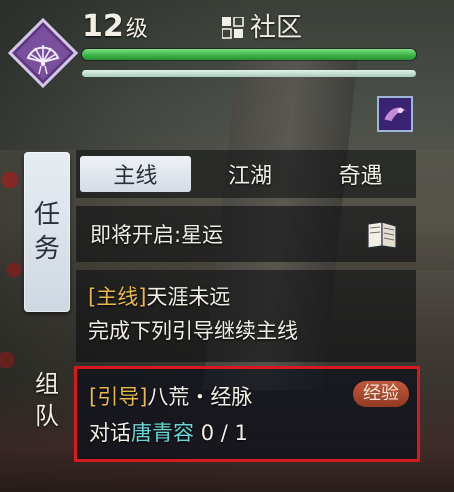 This screenshot has height=492, width=454. I want to click on side-tab-team-char-1: 组, so click(47, 384).